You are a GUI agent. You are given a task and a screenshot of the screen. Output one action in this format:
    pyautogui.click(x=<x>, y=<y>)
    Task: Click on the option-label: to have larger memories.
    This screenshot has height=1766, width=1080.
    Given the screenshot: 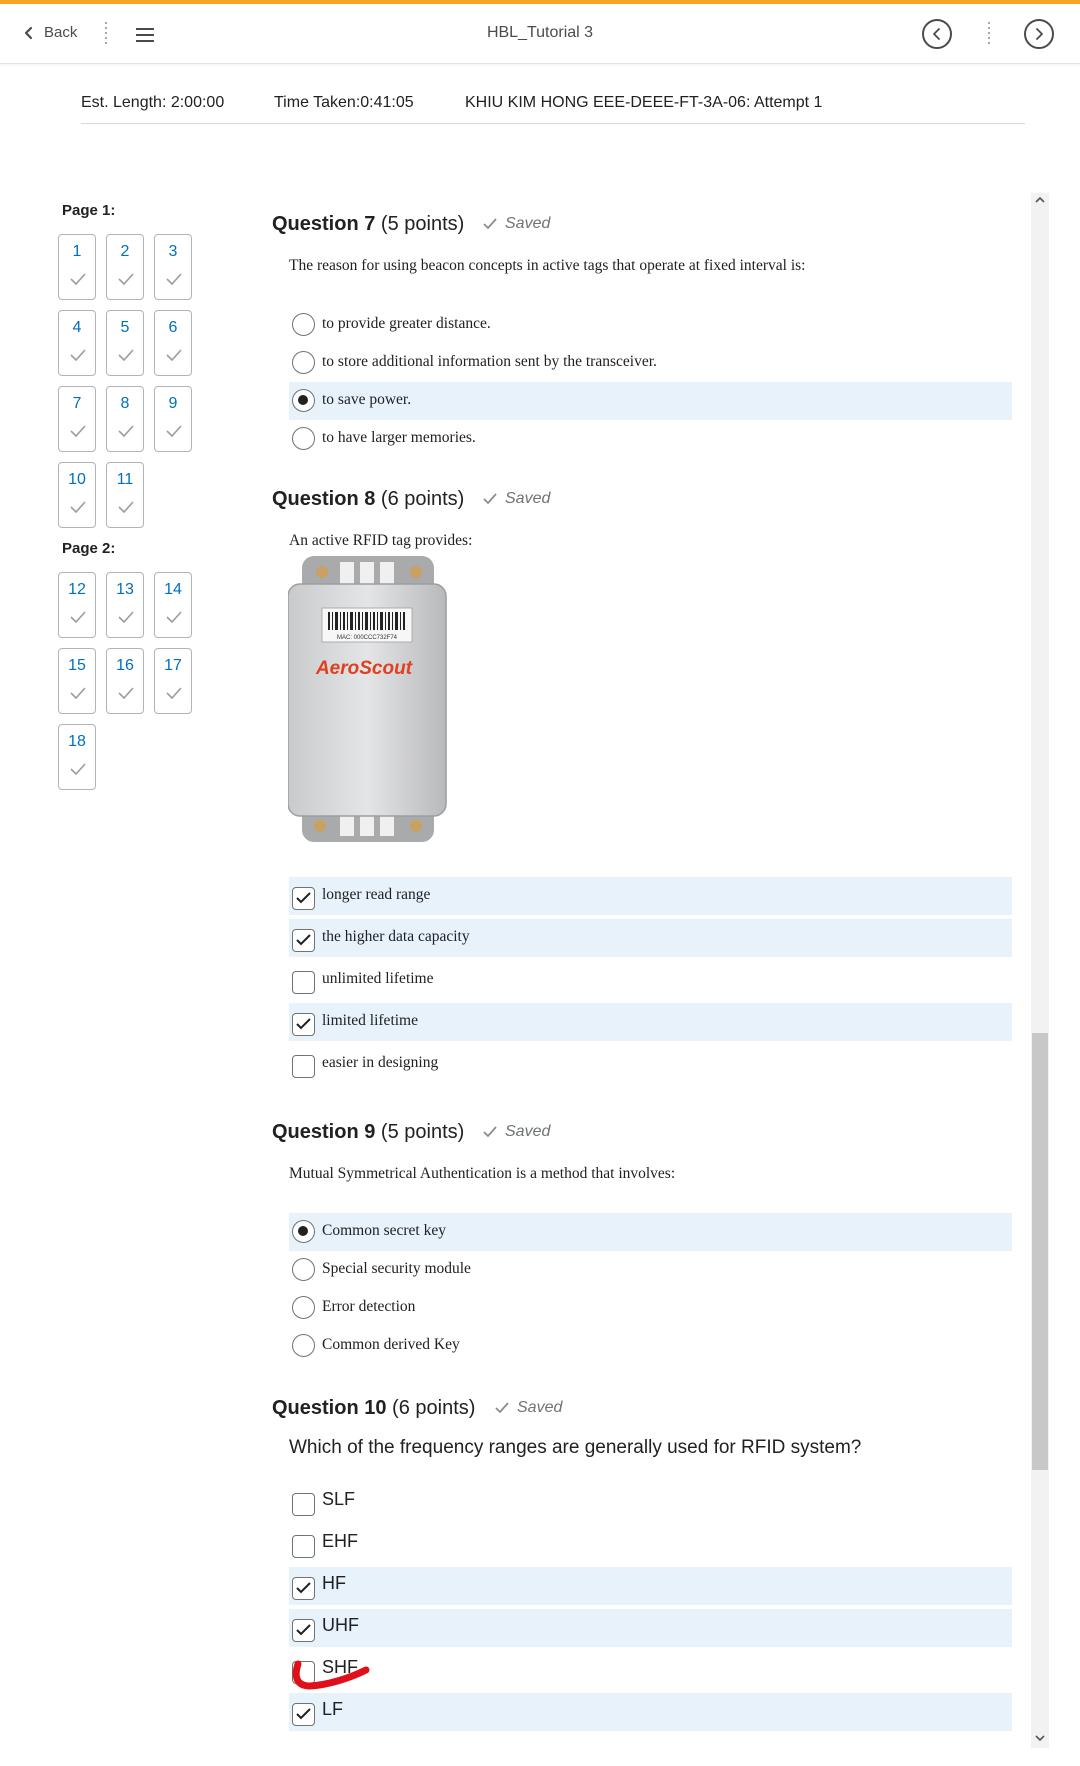 What is the action you would take?
    pyautogui.click(x=399, y=437)
    